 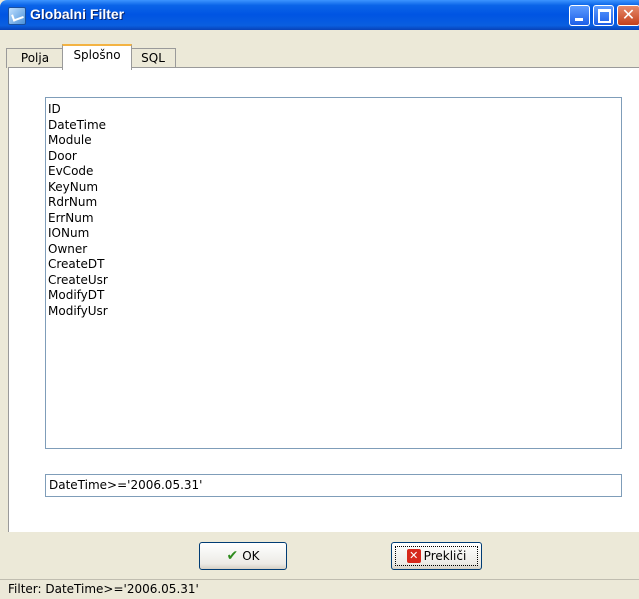 I want to click on list-item: IONum, so click(x=333, y=234).